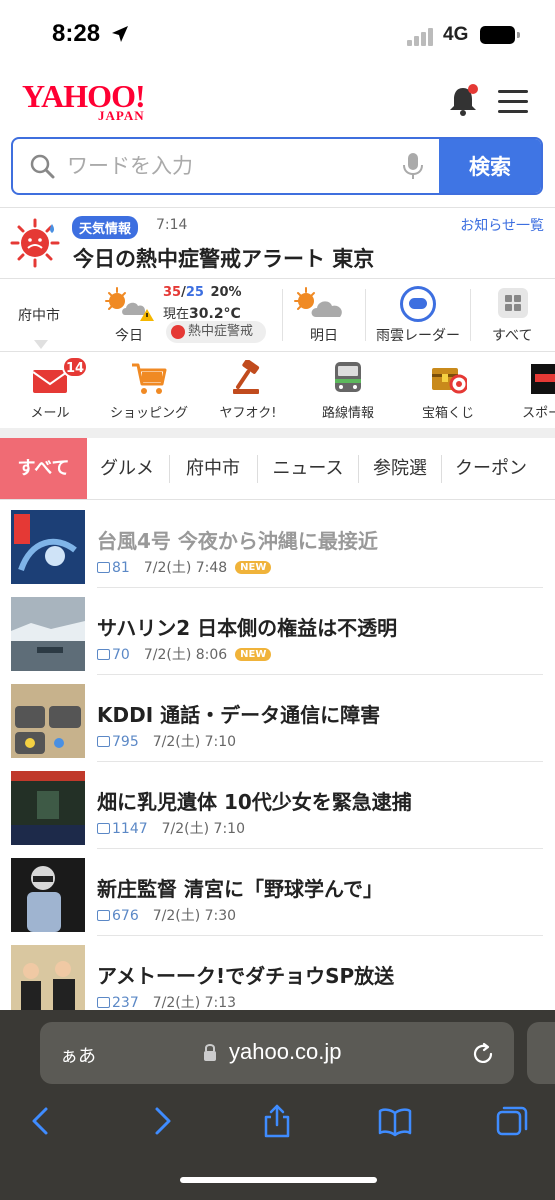 This screenshot has width=555, height=1200. I want to click on service-lottery: 宝箱くじ, so click(448, 390).